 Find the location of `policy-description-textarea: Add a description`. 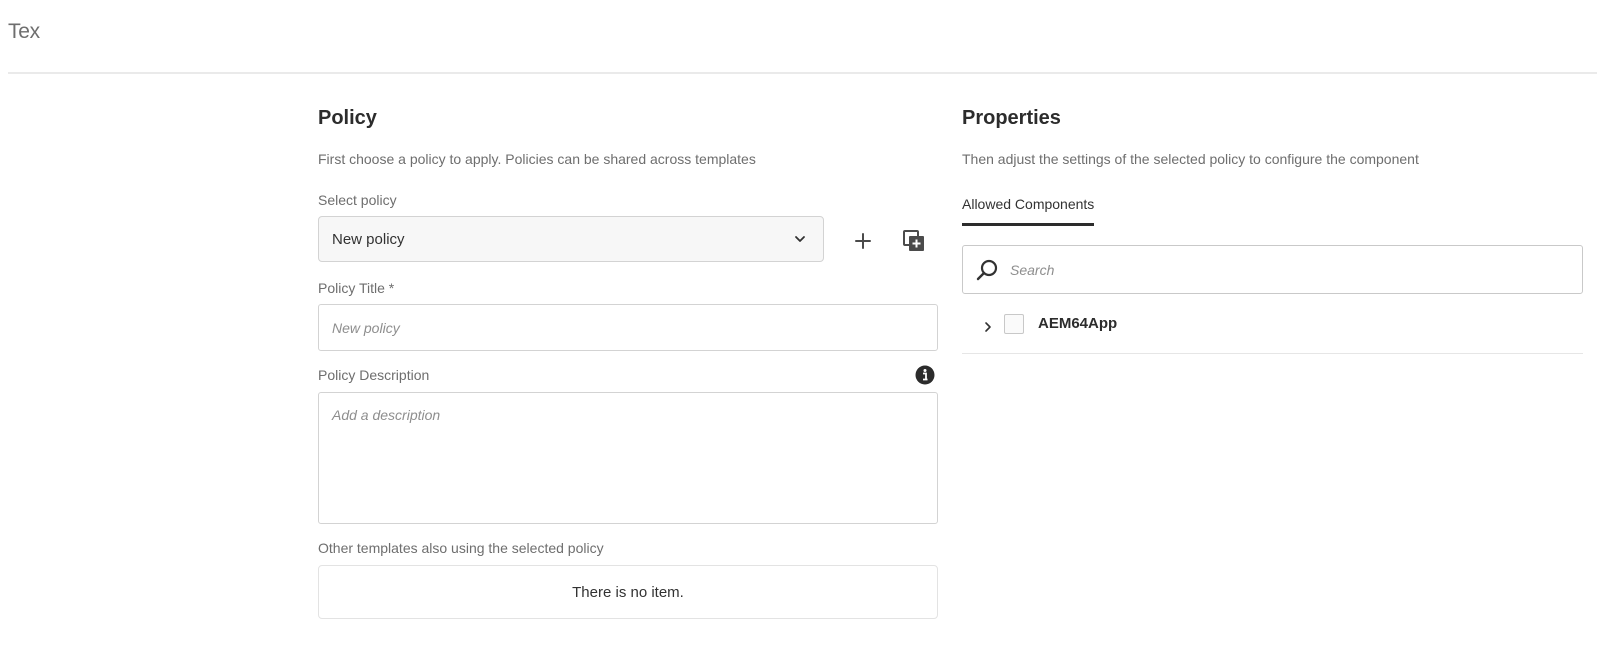

policy-description-textarea: Add a description is located at coordinates (628, 458).